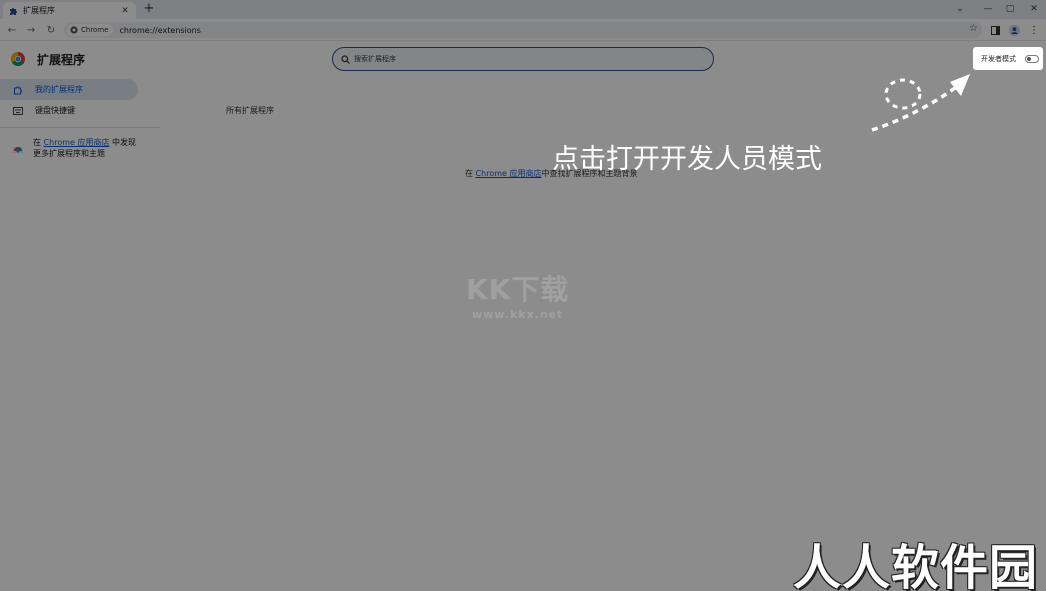 The image size is (1046, 591). What do you see at coordinates (1032, 59) in the screenshot?
I see `developer-mode-toggle` at bounding box center [1032, 59].